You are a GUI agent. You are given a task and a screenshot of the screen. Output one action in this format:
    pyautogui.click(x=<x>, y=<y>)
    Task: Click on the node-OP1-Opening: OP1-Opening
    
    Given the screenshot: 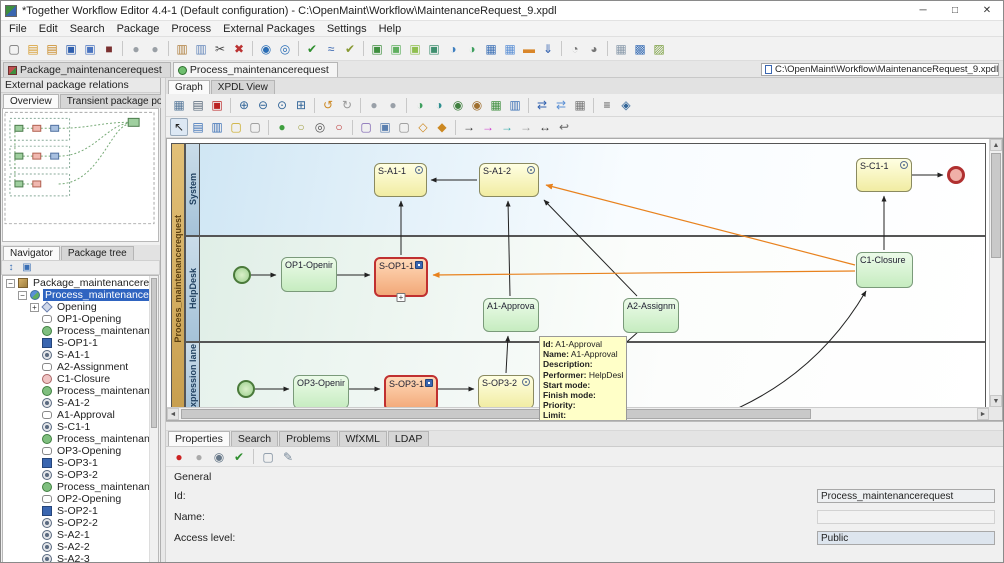 What is the action you would take?
    pyautogui.click(x=309, y=274)
    